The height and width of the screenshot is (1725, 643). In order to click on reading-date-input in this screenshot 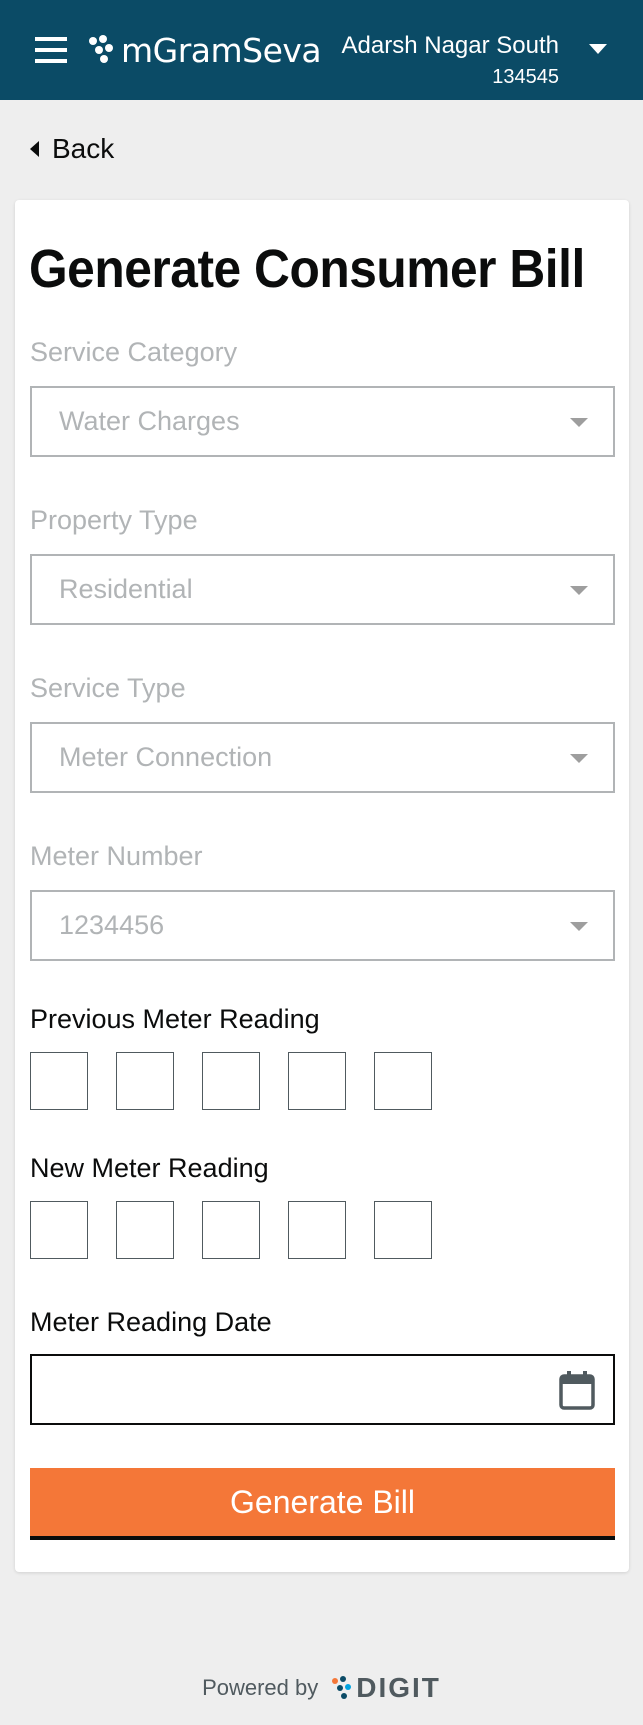, I will do `click(322, 1389)`.